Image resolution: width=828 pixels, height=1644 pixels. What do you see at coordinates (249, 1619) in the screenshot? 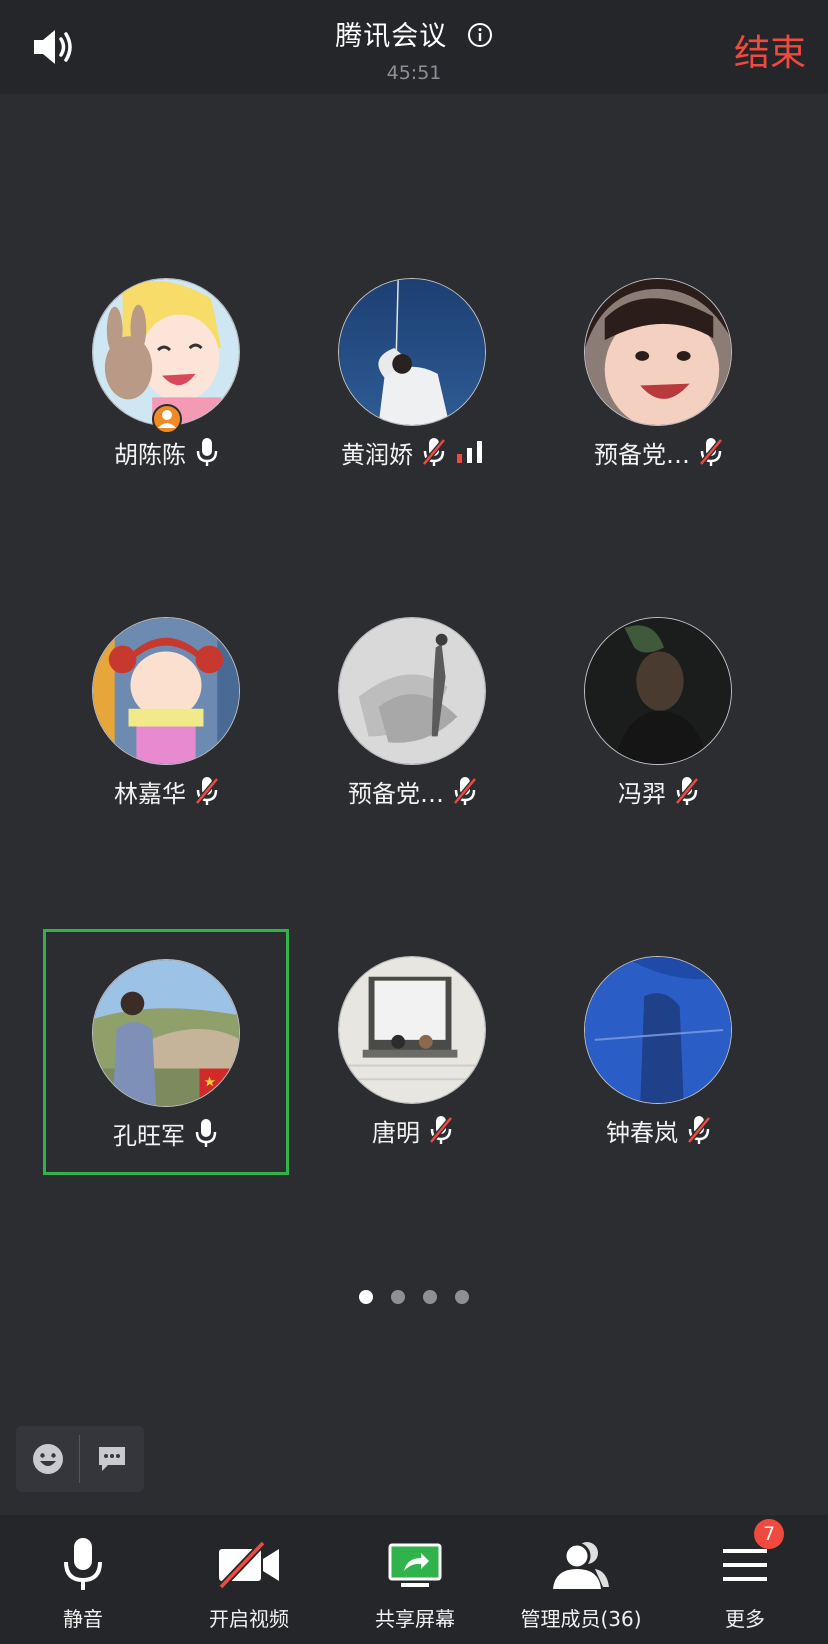
I see `start-video-label: 开启视频` at bounding box center [249, 1619].